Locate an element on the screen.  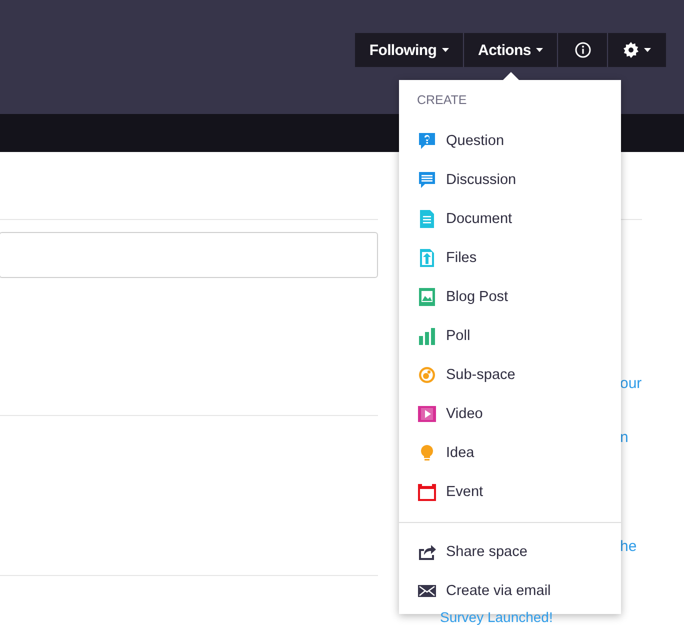
info-icon is located at coordinates (582, 50).